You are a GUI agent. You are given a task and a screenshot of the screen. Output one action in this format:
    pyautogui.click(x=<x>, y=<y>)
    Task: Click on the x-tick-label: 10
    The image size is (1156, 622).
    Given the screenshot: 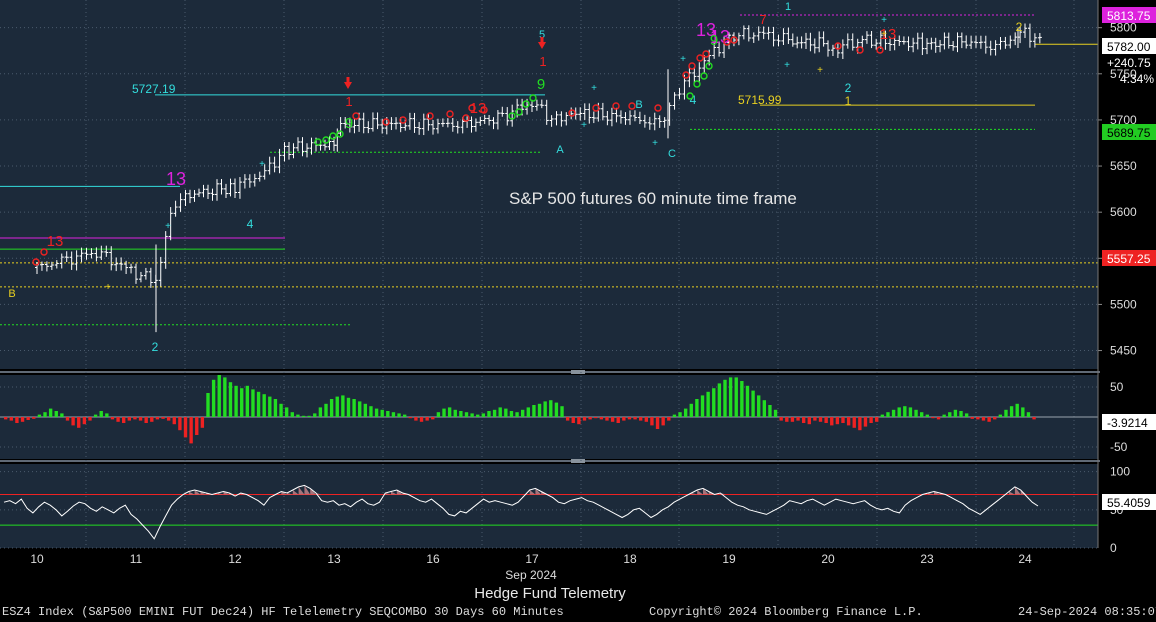 What is the action you would take?
    pyautogui.click(x=37, y=559)
    